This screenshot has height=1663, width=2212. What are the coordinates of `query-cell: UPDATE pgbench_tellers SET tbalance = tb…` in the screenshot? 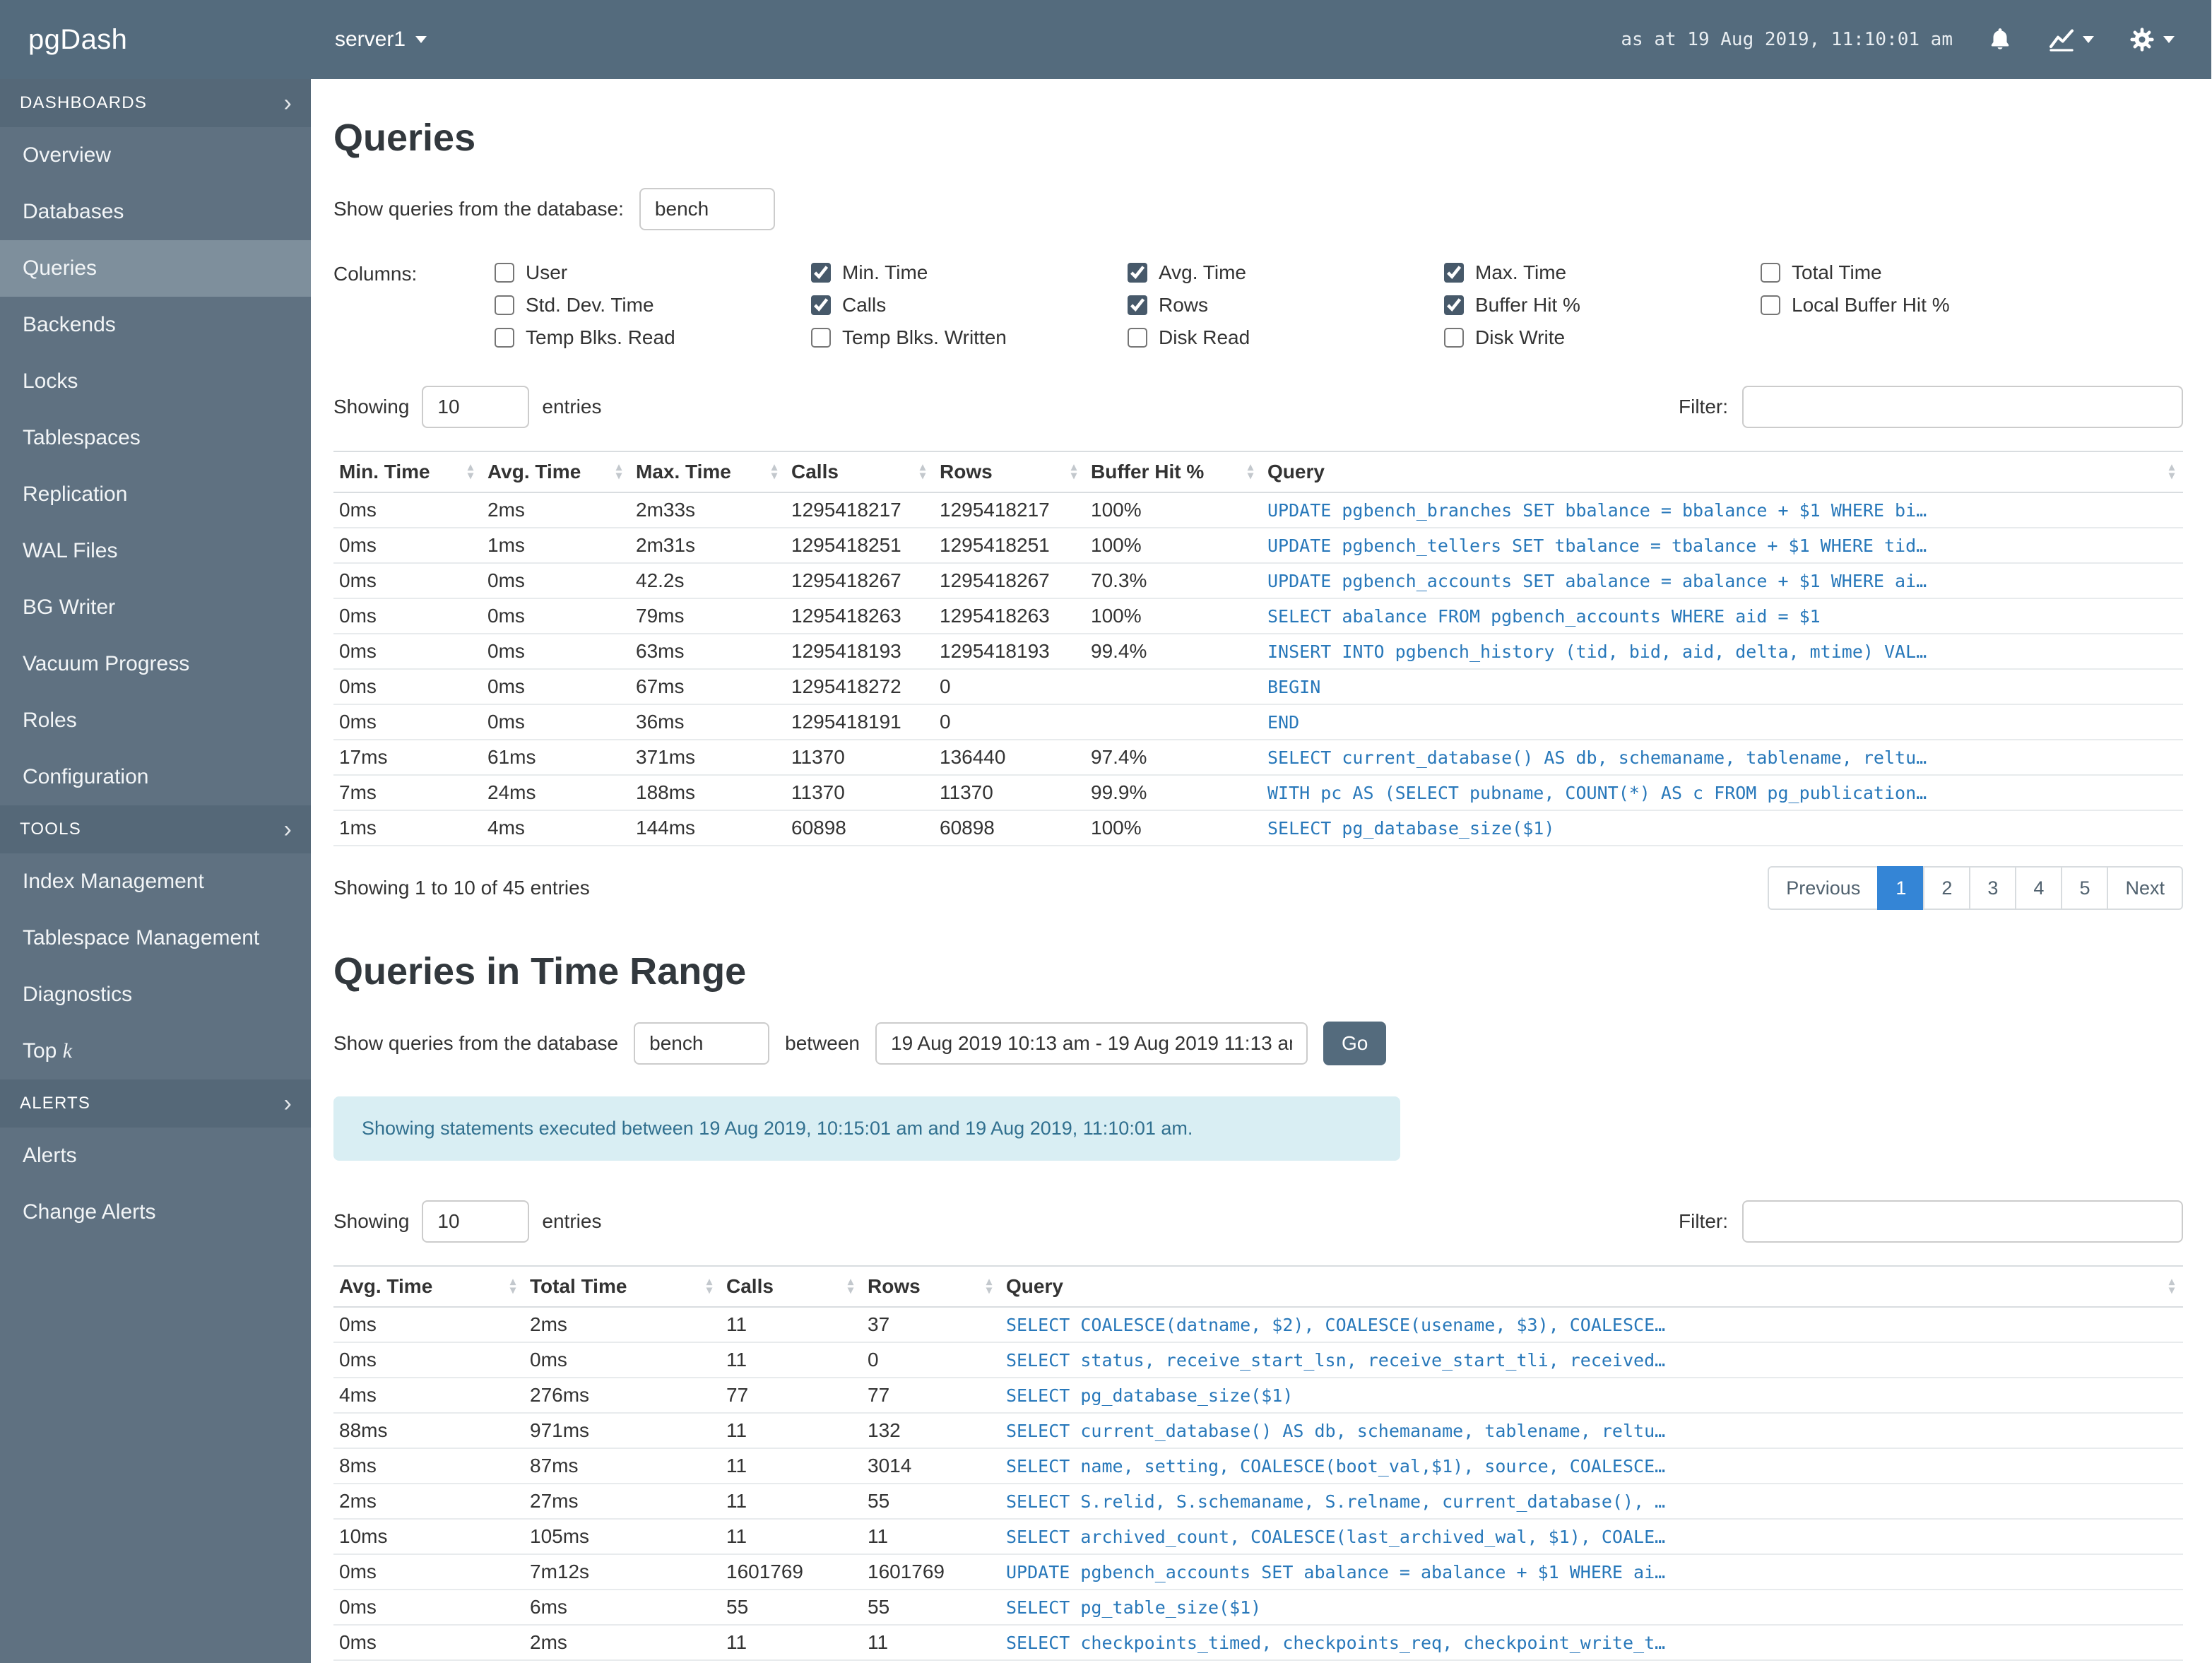 It's located at (1722, 546).